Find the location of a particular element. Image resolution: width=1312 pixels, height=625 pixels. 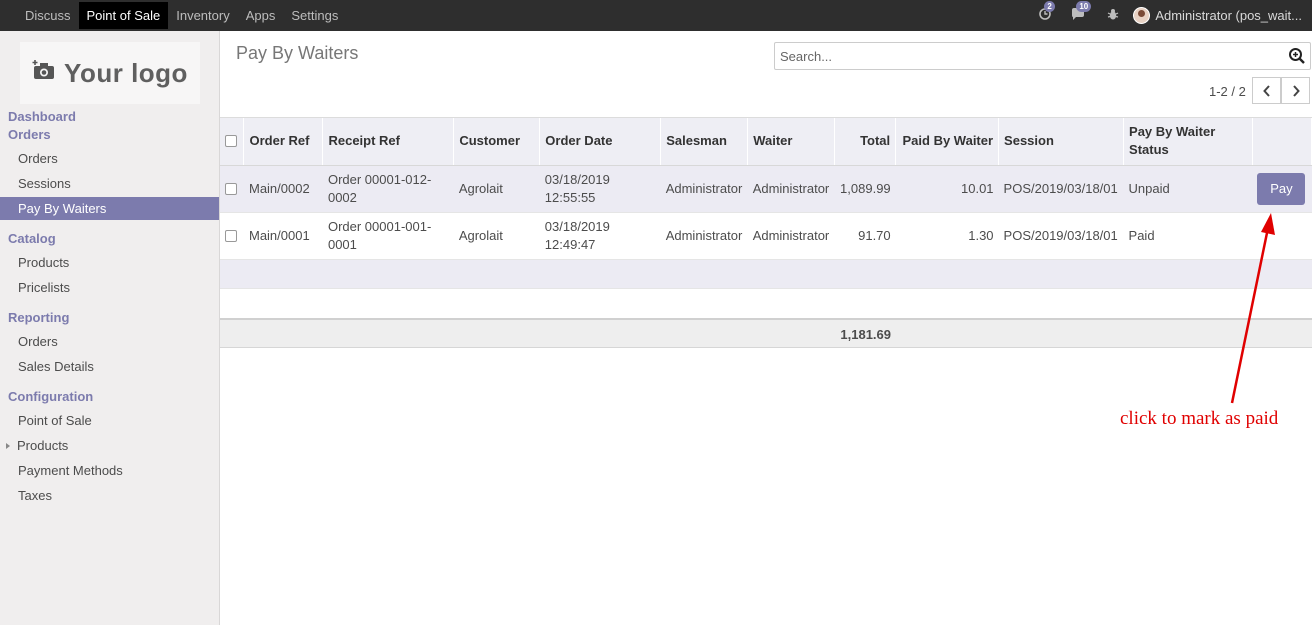

chat-icon: 10 is located at coordinates (1081, 12).